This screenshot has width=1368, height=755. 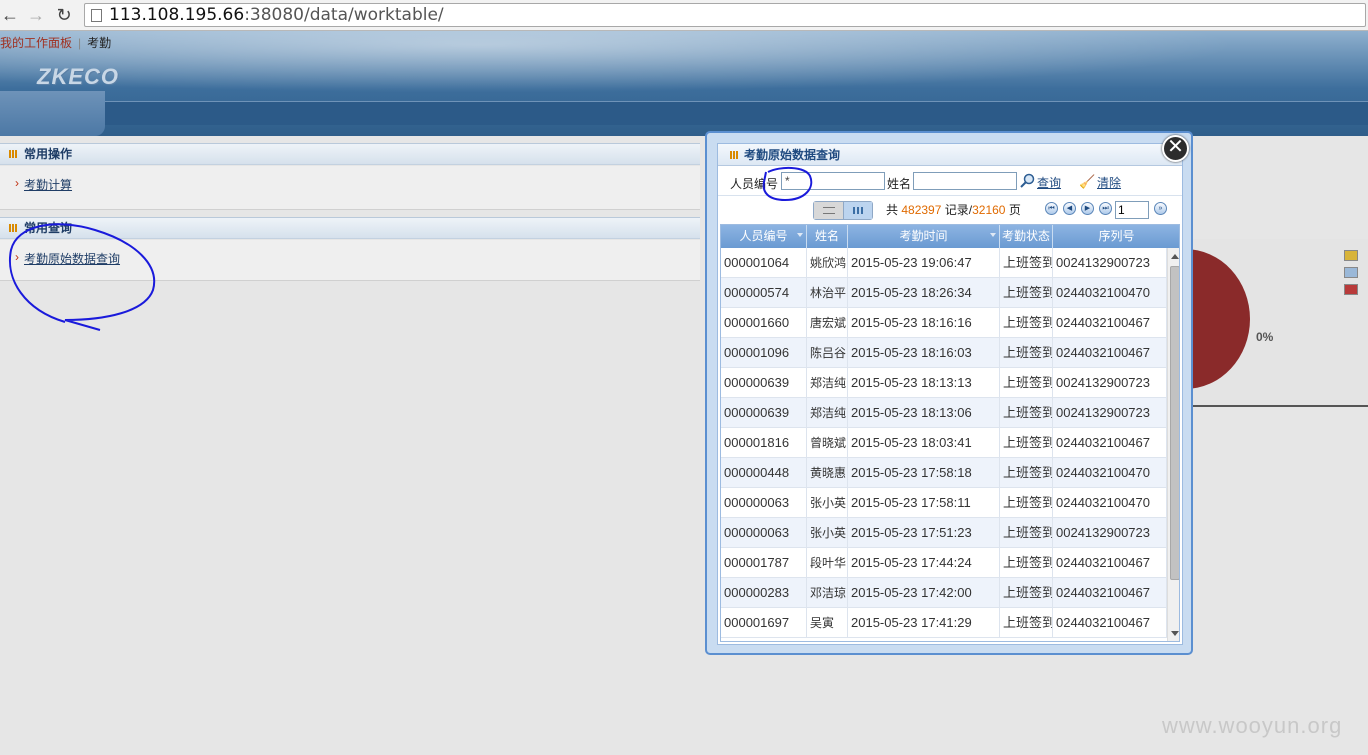 What do you see at coordinates (64, 15) in the screenshot?
I see `reload-icon: ↻` at bounding box center [64, 15].